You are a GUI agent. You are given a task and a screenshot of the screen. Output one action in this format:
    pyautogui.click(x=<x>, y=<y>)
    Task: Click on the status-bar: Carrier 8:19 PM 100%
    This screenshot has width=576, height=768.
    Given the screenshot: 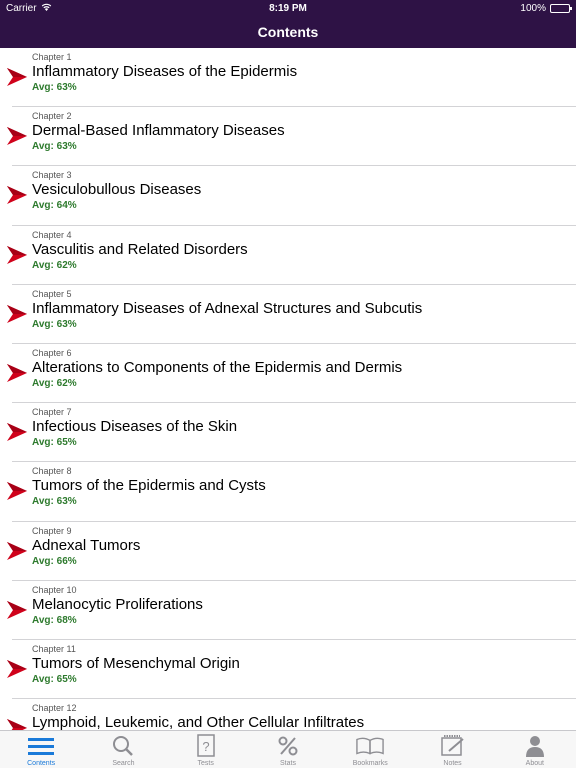 What is the action you would take?
    pyautogui.click(x=288, y=8)
    